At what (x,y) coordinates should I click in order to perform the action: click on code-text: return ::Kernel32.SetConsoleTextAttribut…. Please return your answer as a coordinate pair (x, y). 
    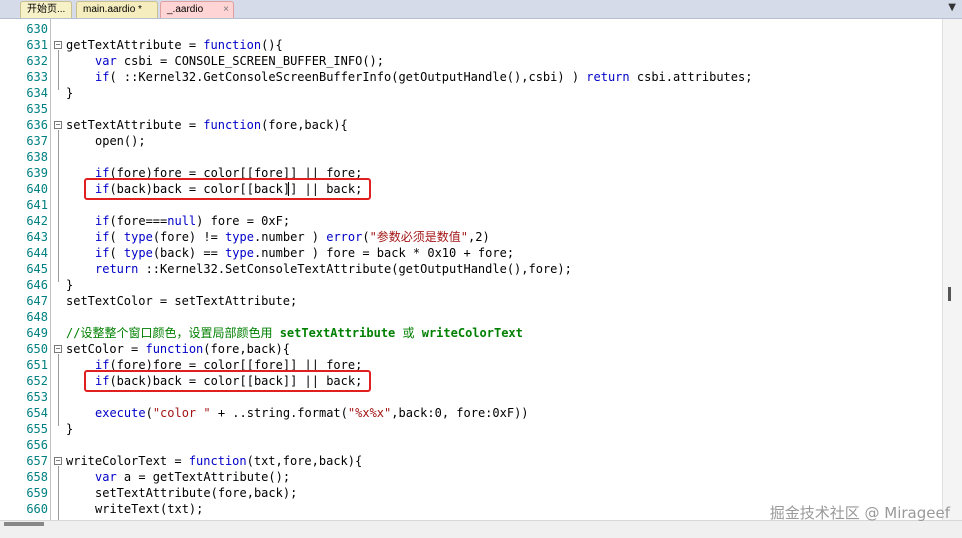
    Looking at the image, I should click on (333, 269).